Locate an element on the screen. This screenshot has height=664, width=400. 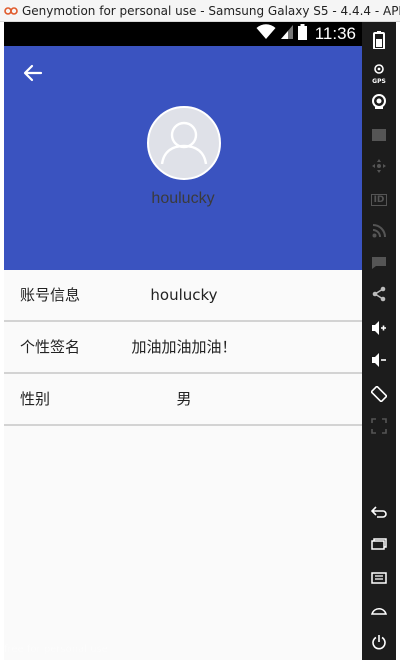
emulator-toolbar: GPS ID is located at coordinates (379, 341).